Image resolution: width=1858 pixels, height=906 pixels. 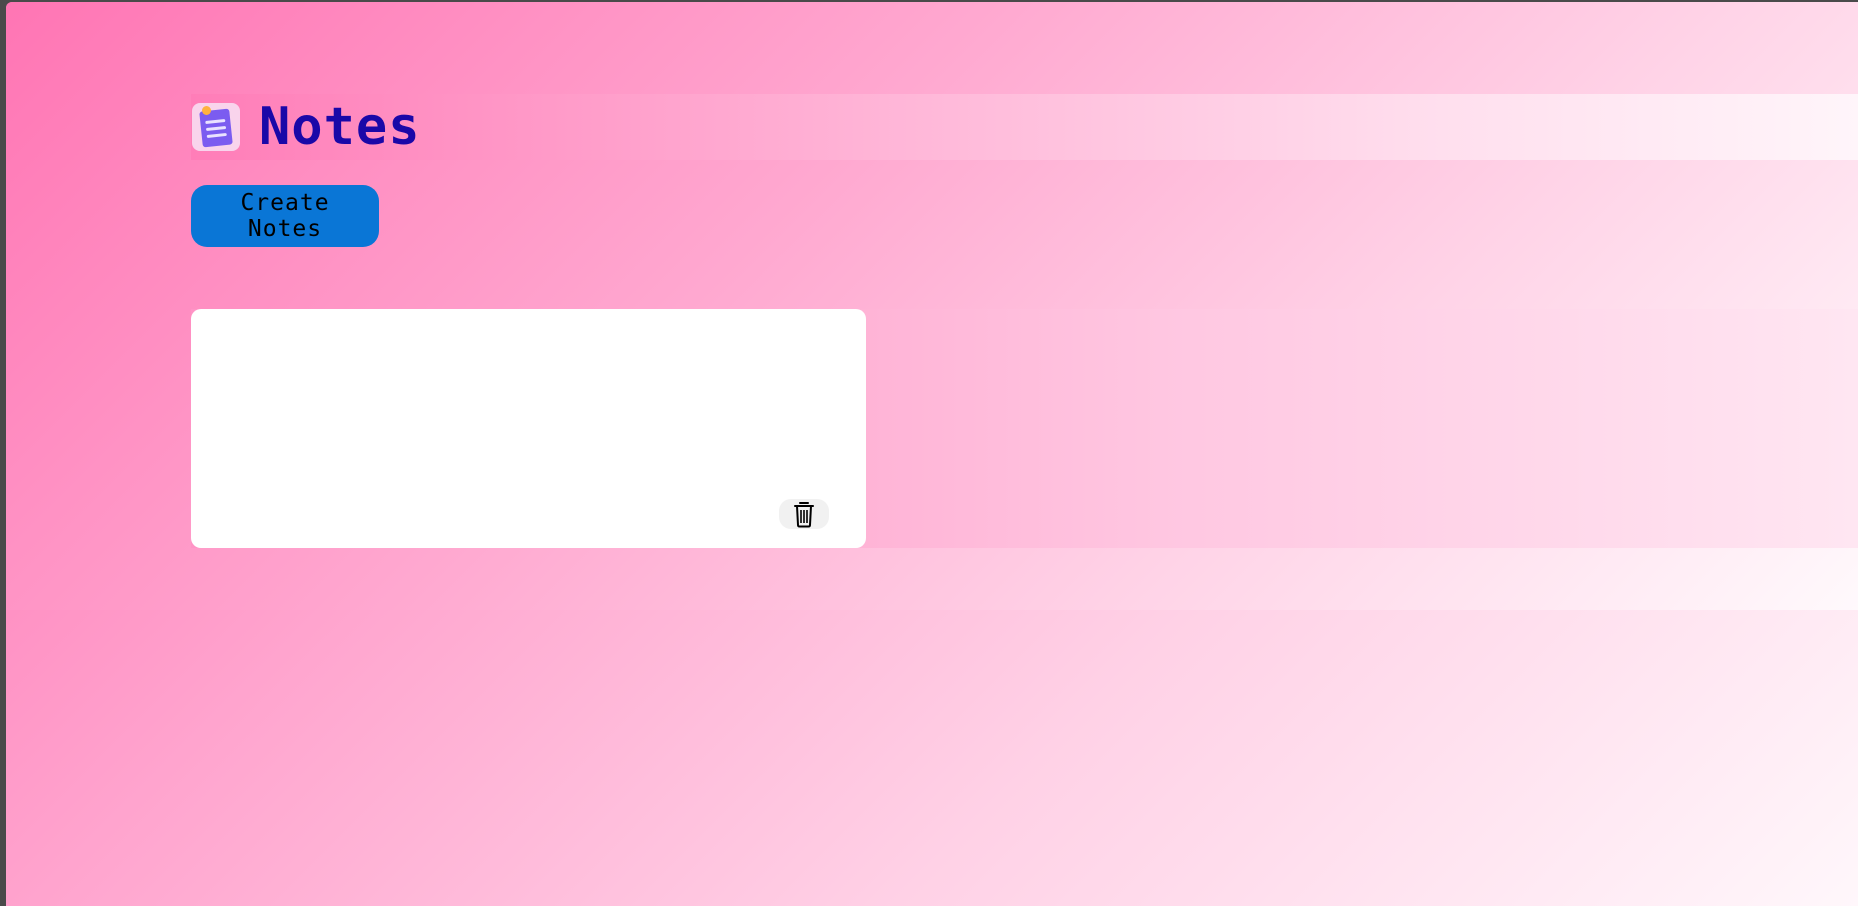 What do you see at coordinates (528, 428) in the screenshot?
I see `note-card` at bounding box center [528, 428].